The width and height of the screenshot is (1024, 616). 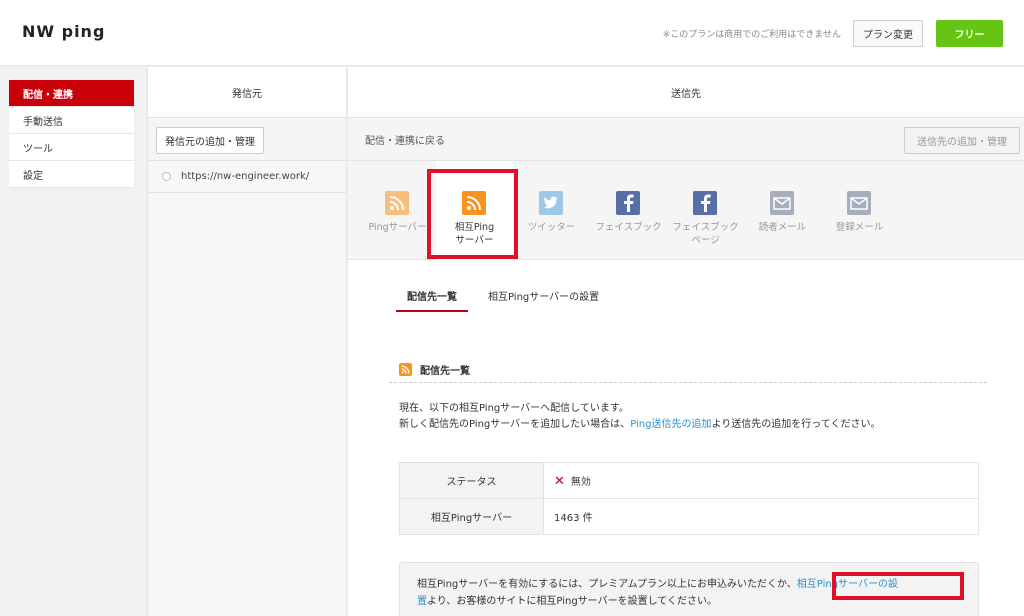 What do you see at coordinates (962, 140) in the screenshot?
I see `add-destination-button: 送信先の追加・管理` at bounding box center [962, 140].